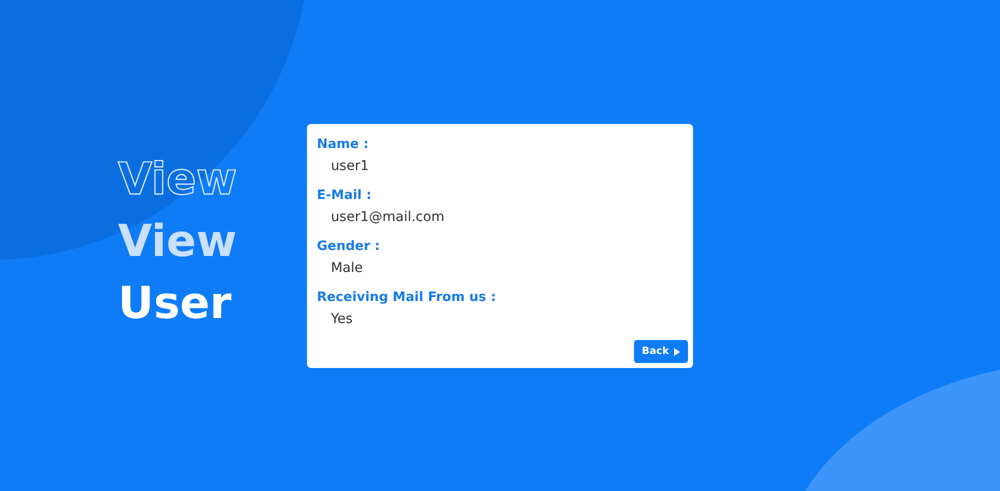 The height and width of the screenshot is (491, 1000). What do you see at coordinates (661, 351) in the screenshot?
I see `back-button: Back` at bounding box center [661, 351].